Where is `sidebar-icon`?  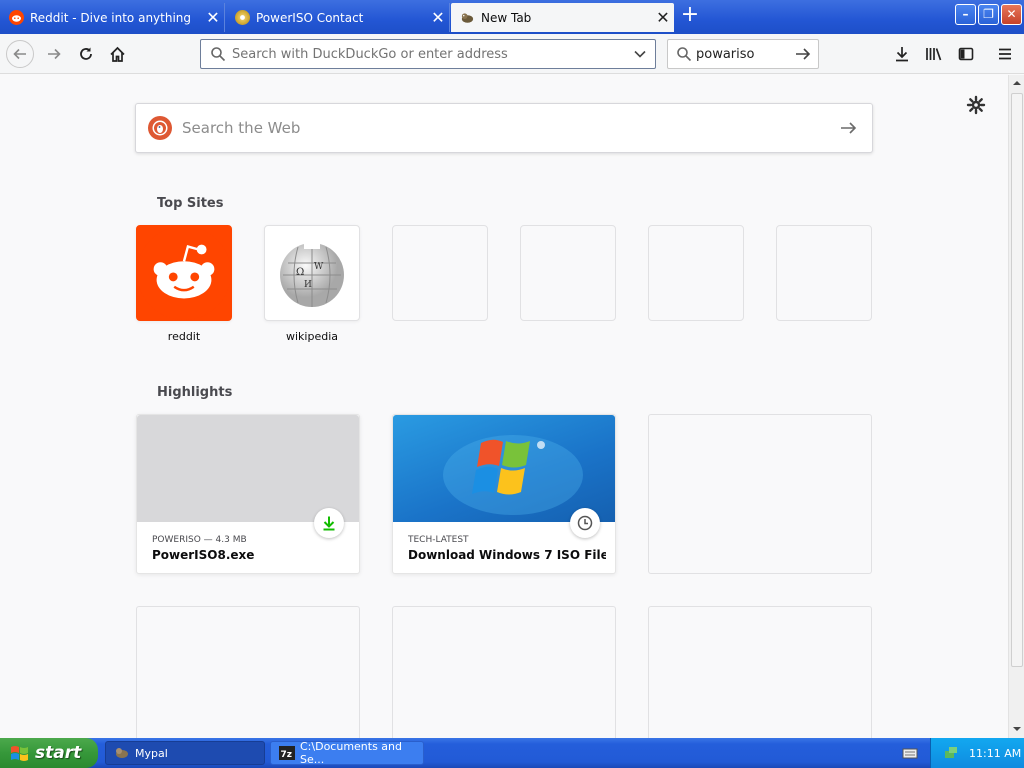 sidebar-icon is located at coordinates (966, 54).